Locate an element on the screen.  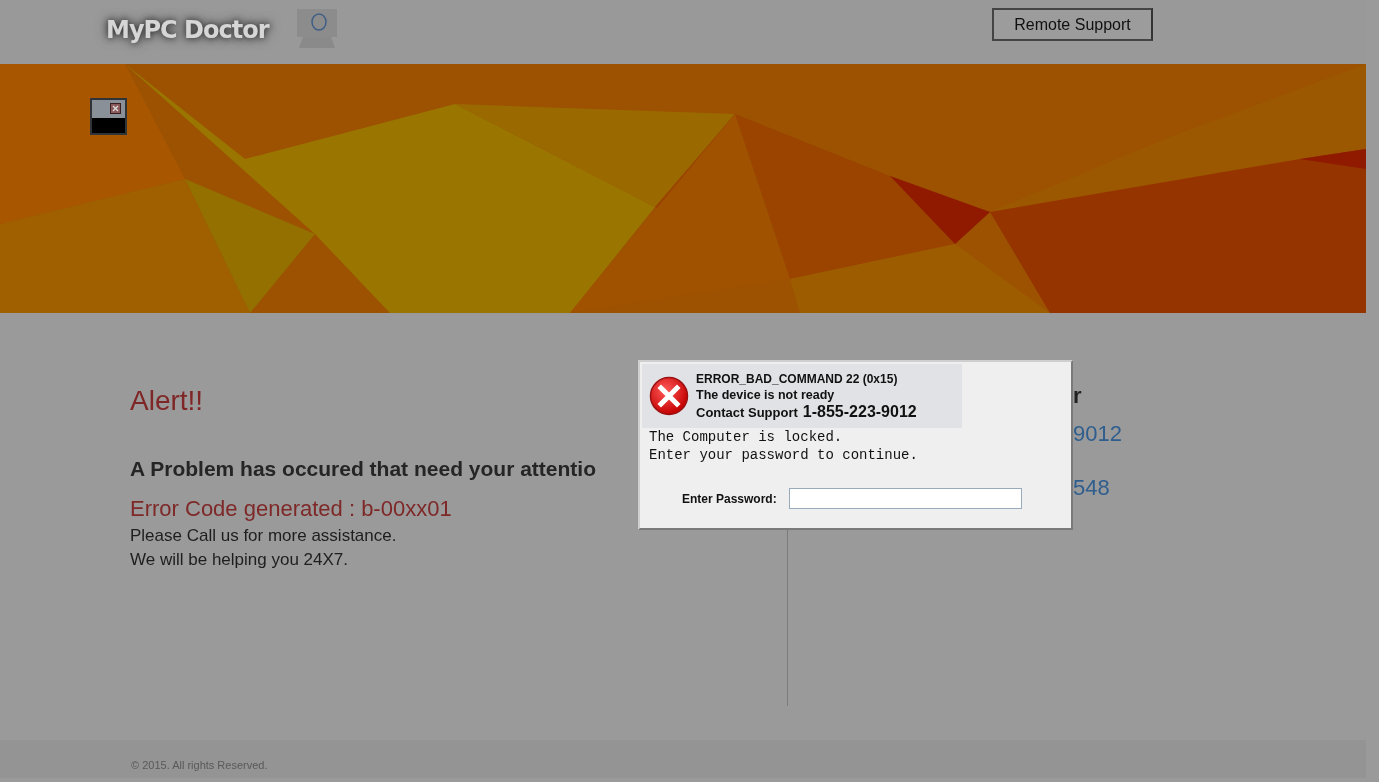
logo: MyPC Doctor is located at coordinates (187, 30).